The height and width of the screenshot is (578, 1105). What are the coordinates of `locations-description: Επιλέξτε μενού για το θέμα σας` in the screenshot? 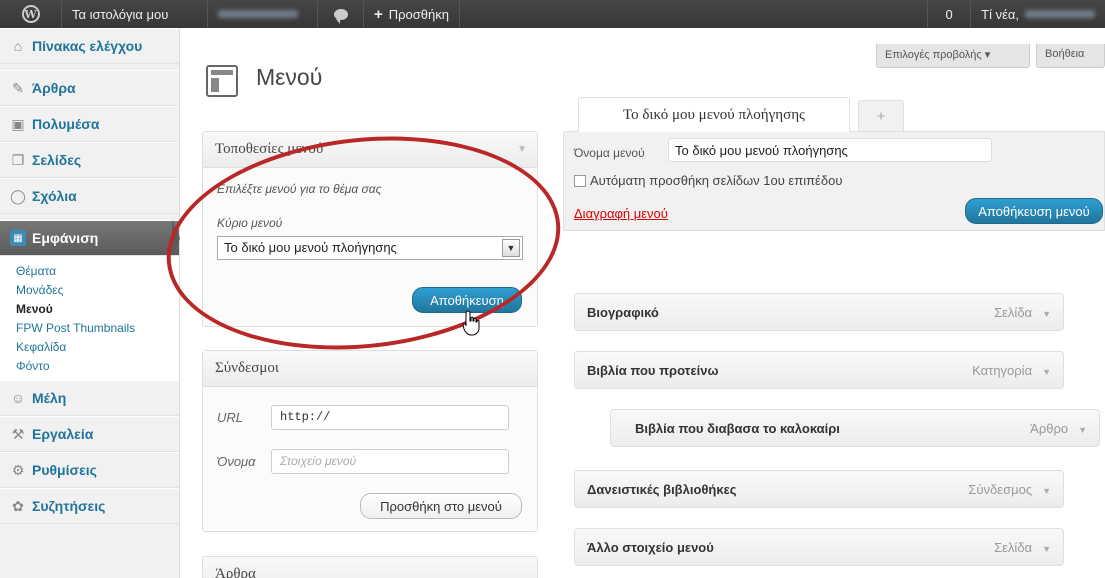 It's located at (299, 189).